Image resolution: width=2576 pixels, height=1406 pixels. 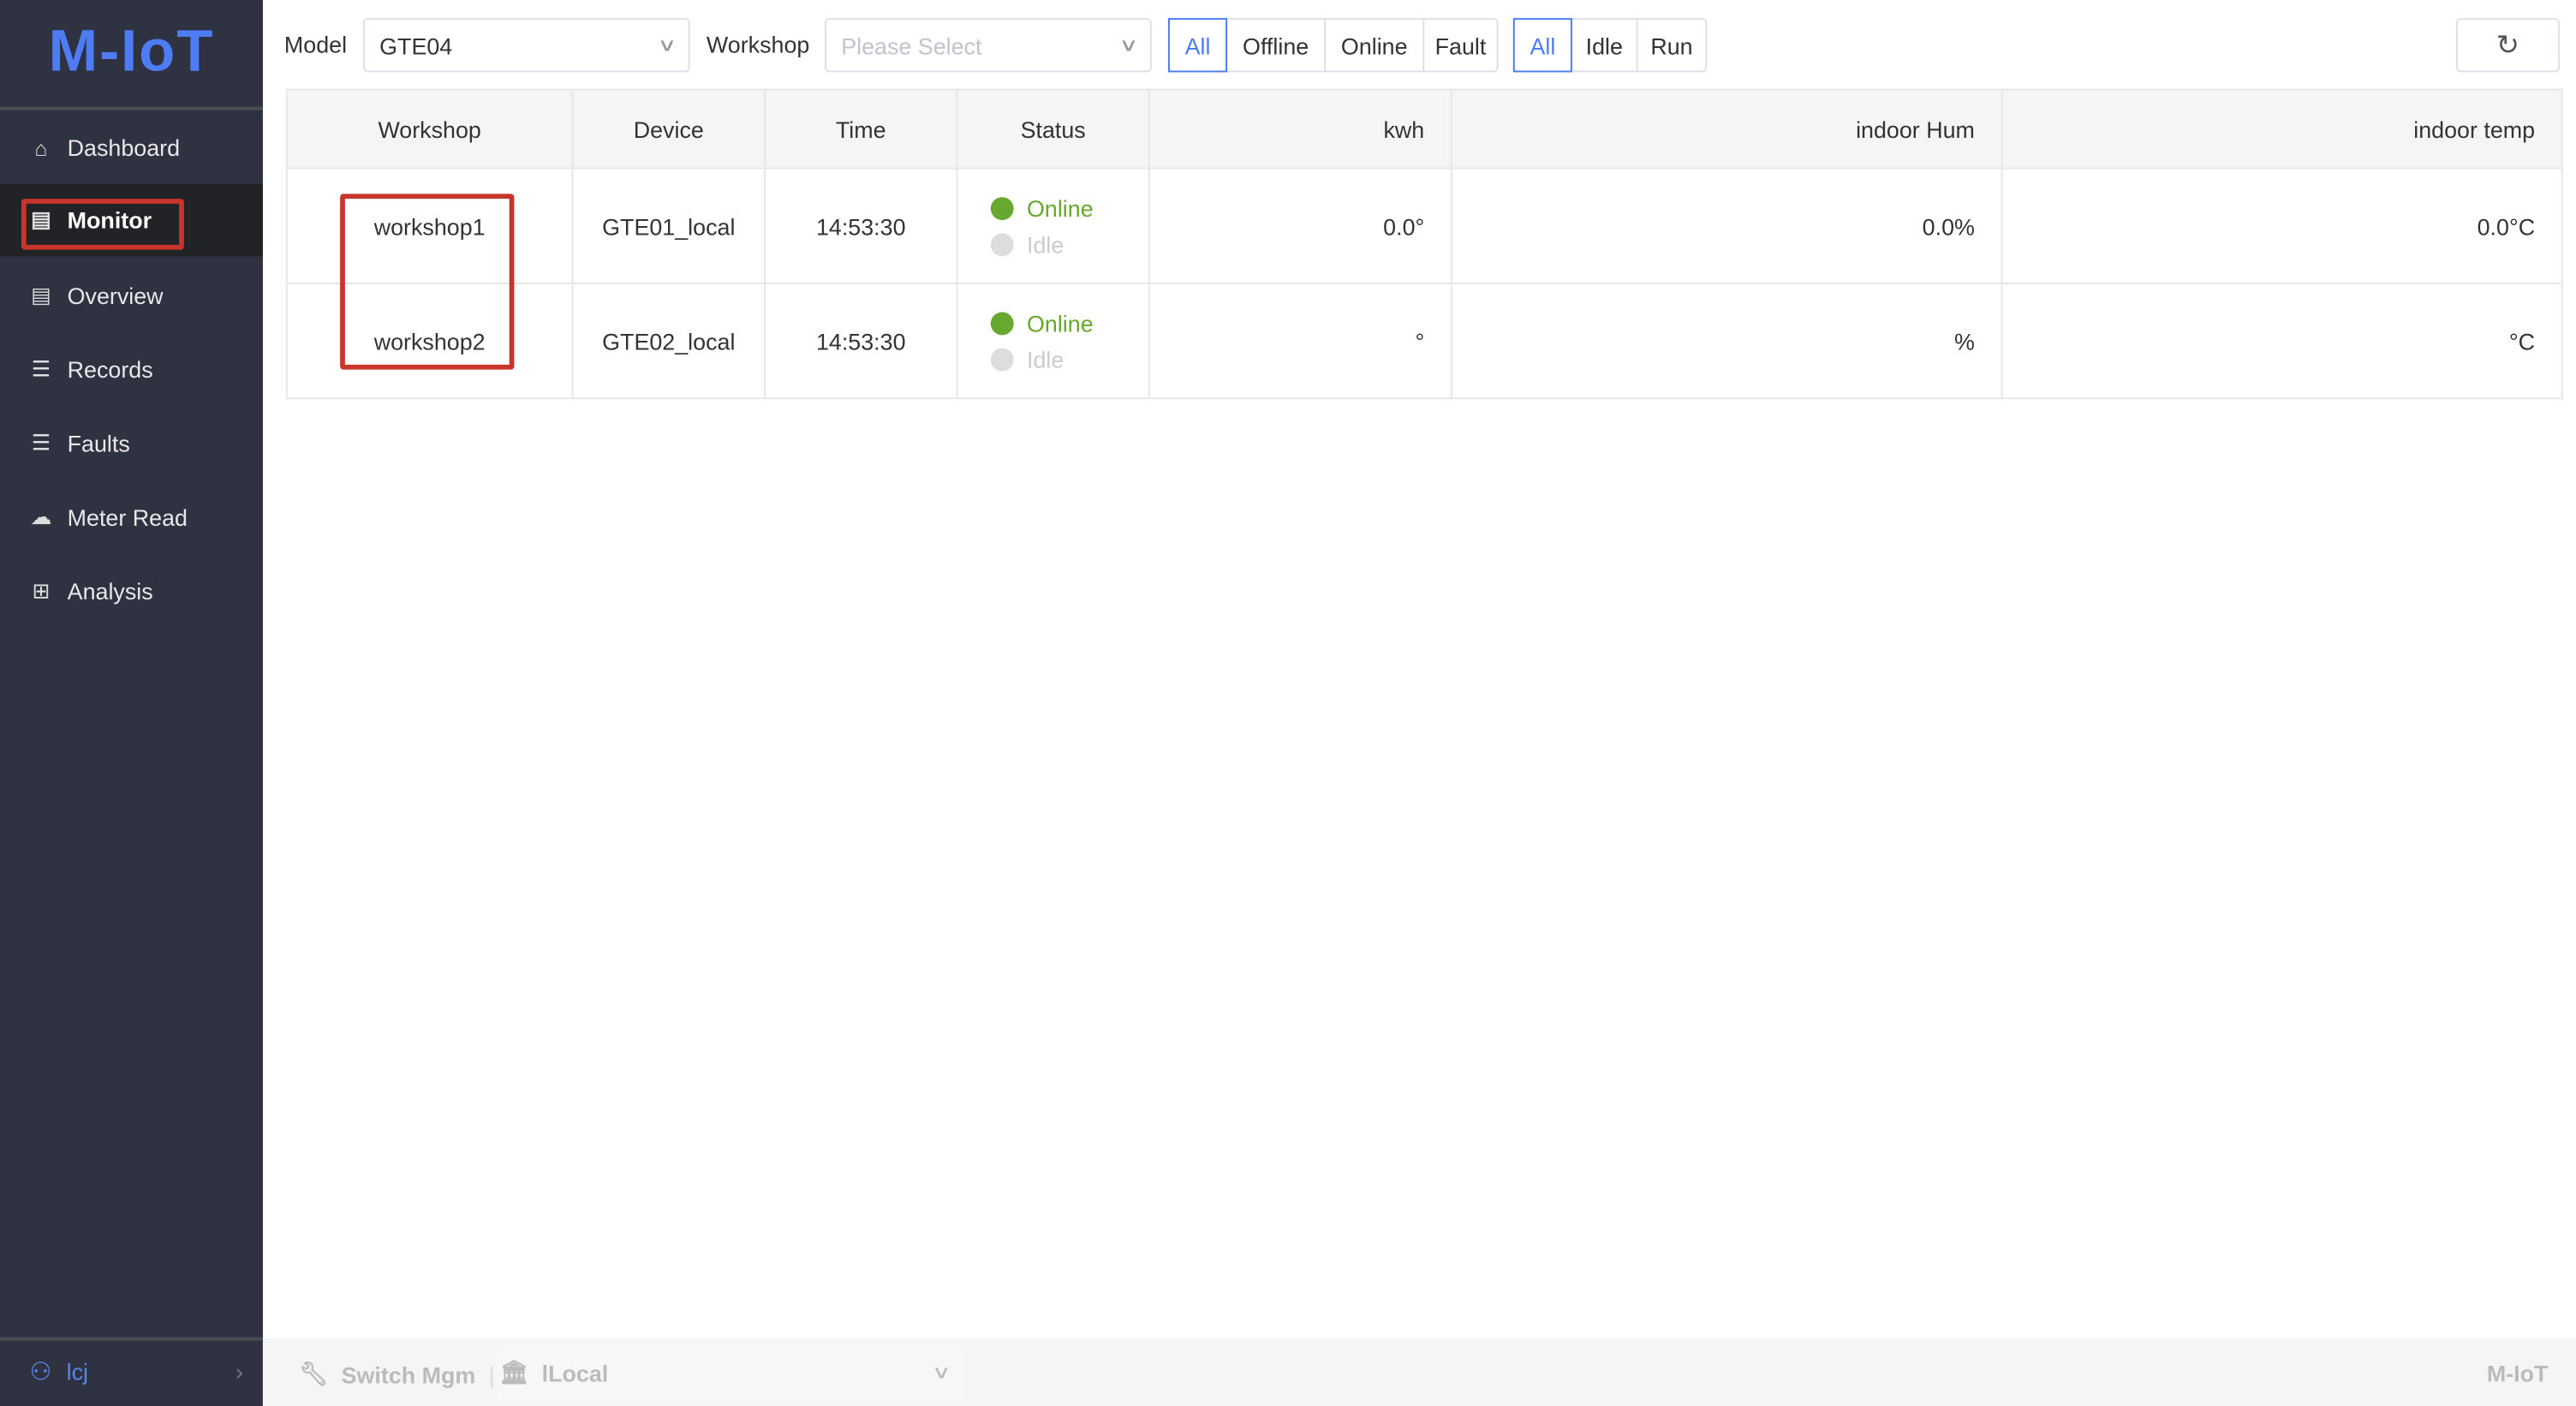 What do you see at coordinates (1300, 129) in the screenshot?
I see `col-kwh: kwh` at bounding box center [1300, 129].